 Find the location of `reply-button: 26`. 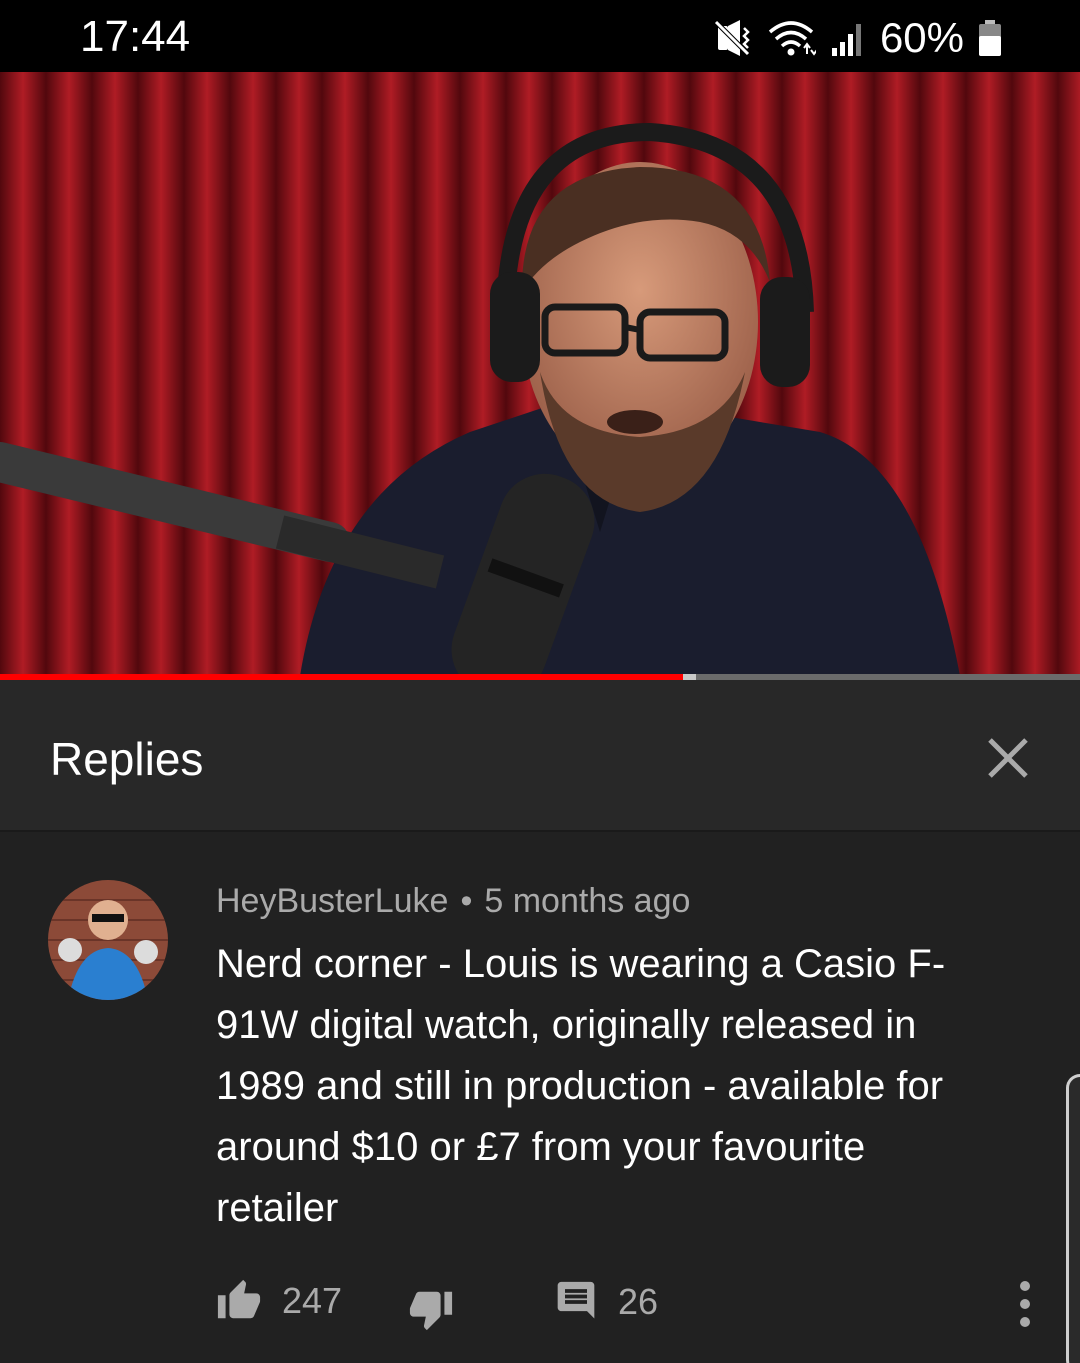

reply-button: 26 is located at coordinates (606, 1302).